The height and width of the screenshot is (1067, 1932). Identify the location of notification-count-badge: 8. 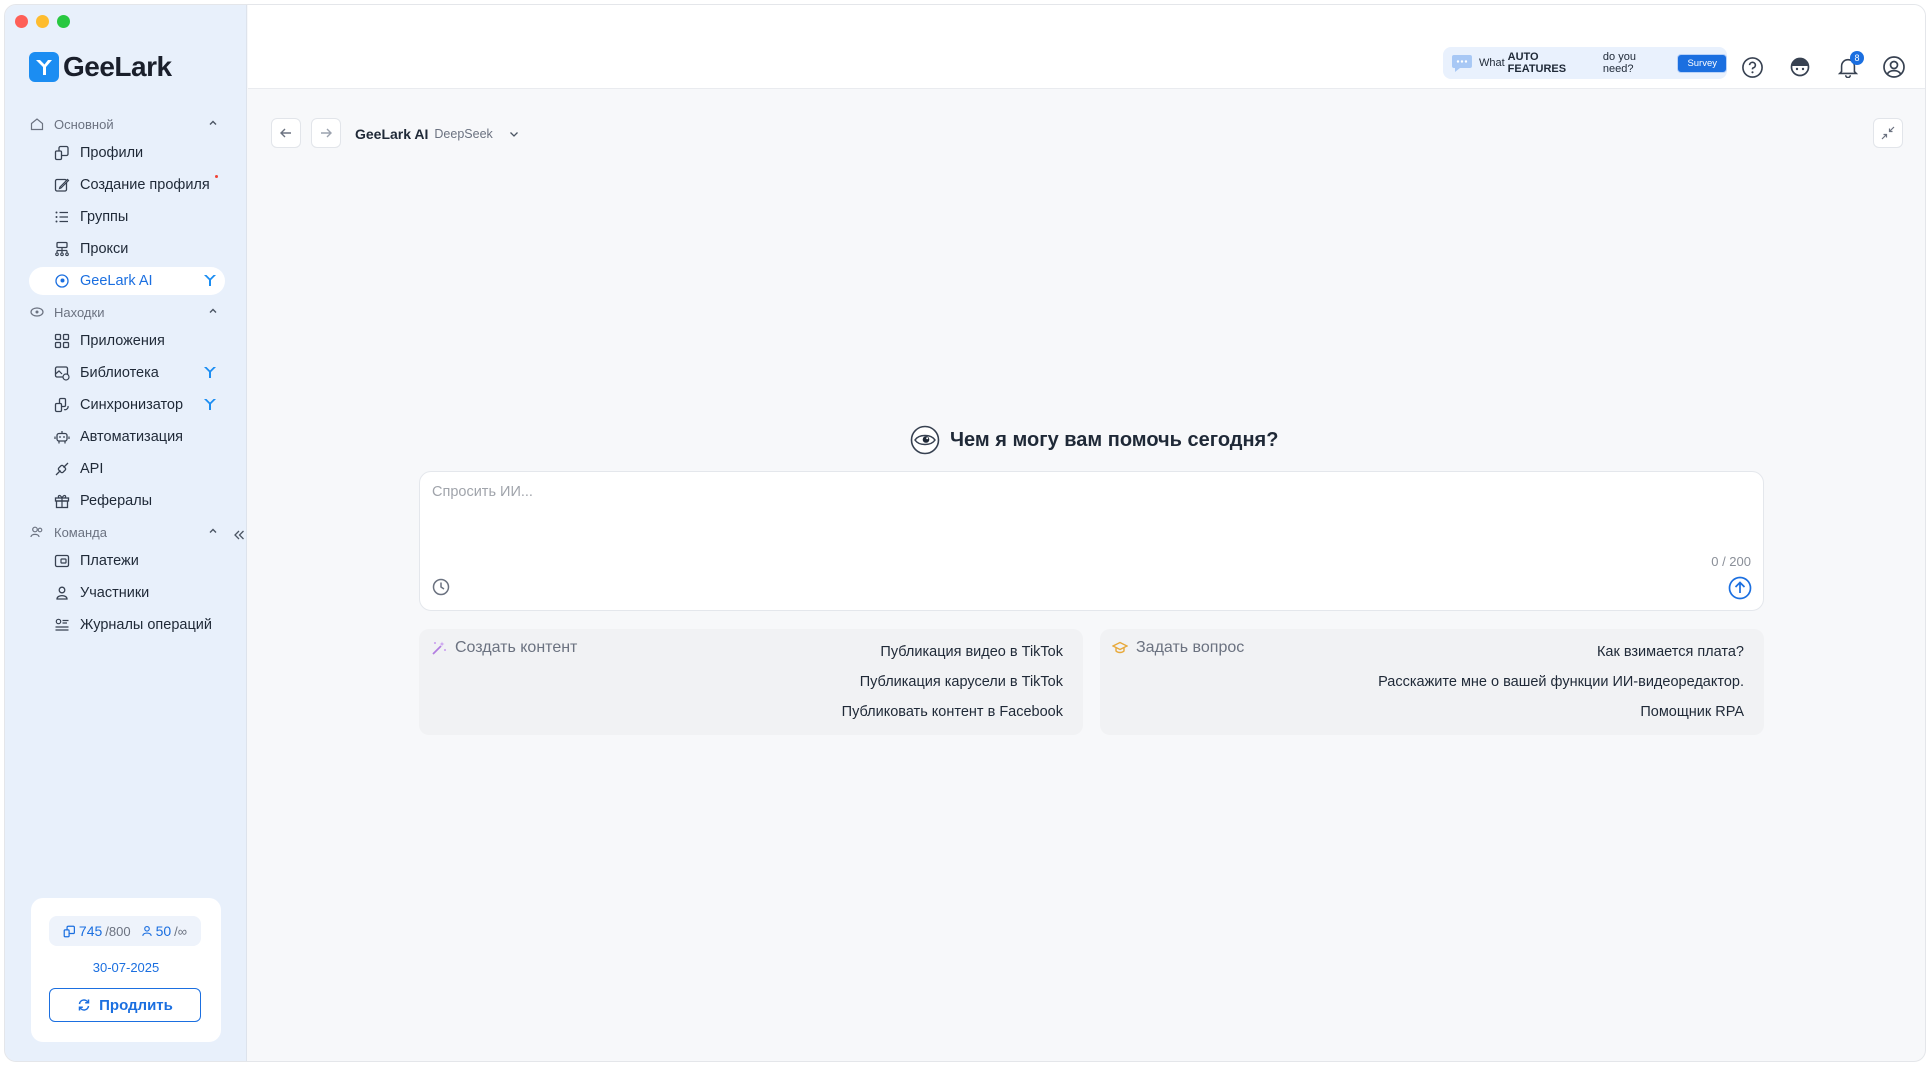
(1857, 58).